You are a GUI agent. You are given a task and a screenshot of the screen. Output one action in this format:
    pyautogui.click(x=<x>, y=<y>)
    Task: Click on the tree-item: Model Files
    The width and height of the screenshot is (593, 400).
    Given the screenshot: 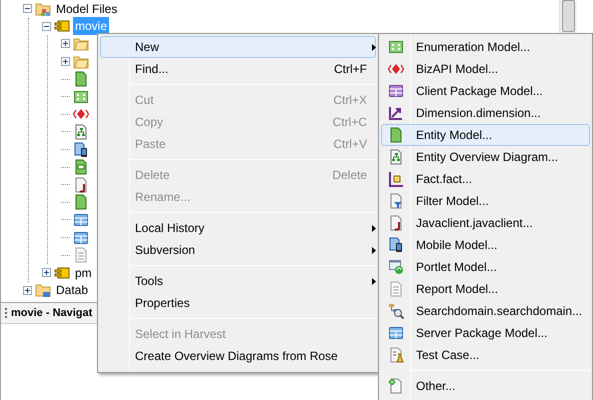 What is the action you would take?
    pyautogui.click(x=87, y=9)
    